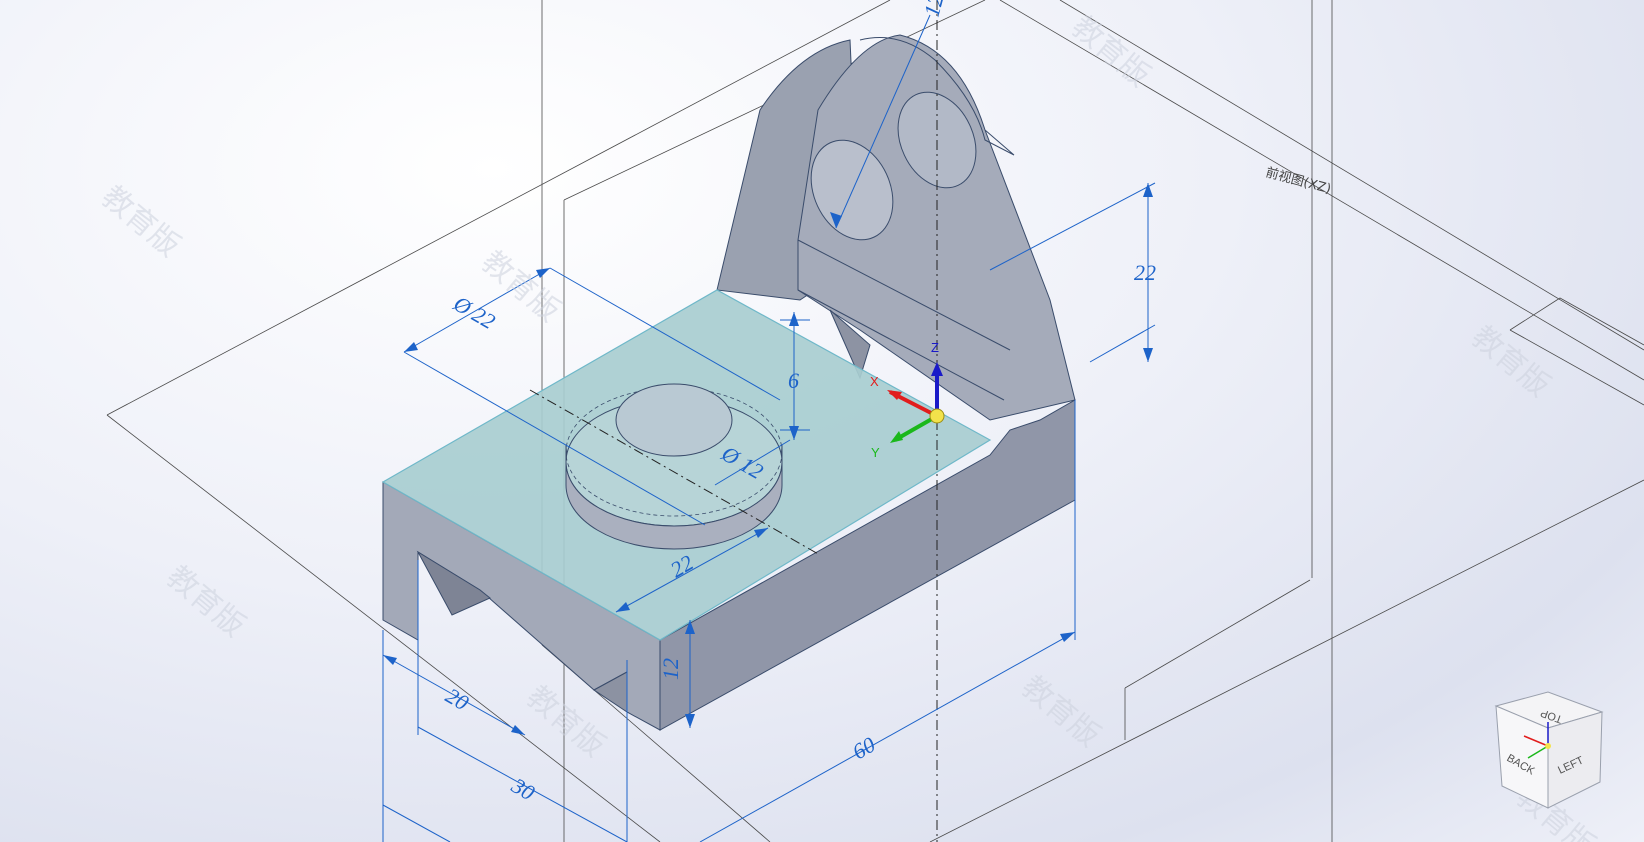 The image size is (1644, 842). What do you see at coordinates (793, 380) in the screenshot?
I see `dim-6: 6` at bounding box center [793, 380].